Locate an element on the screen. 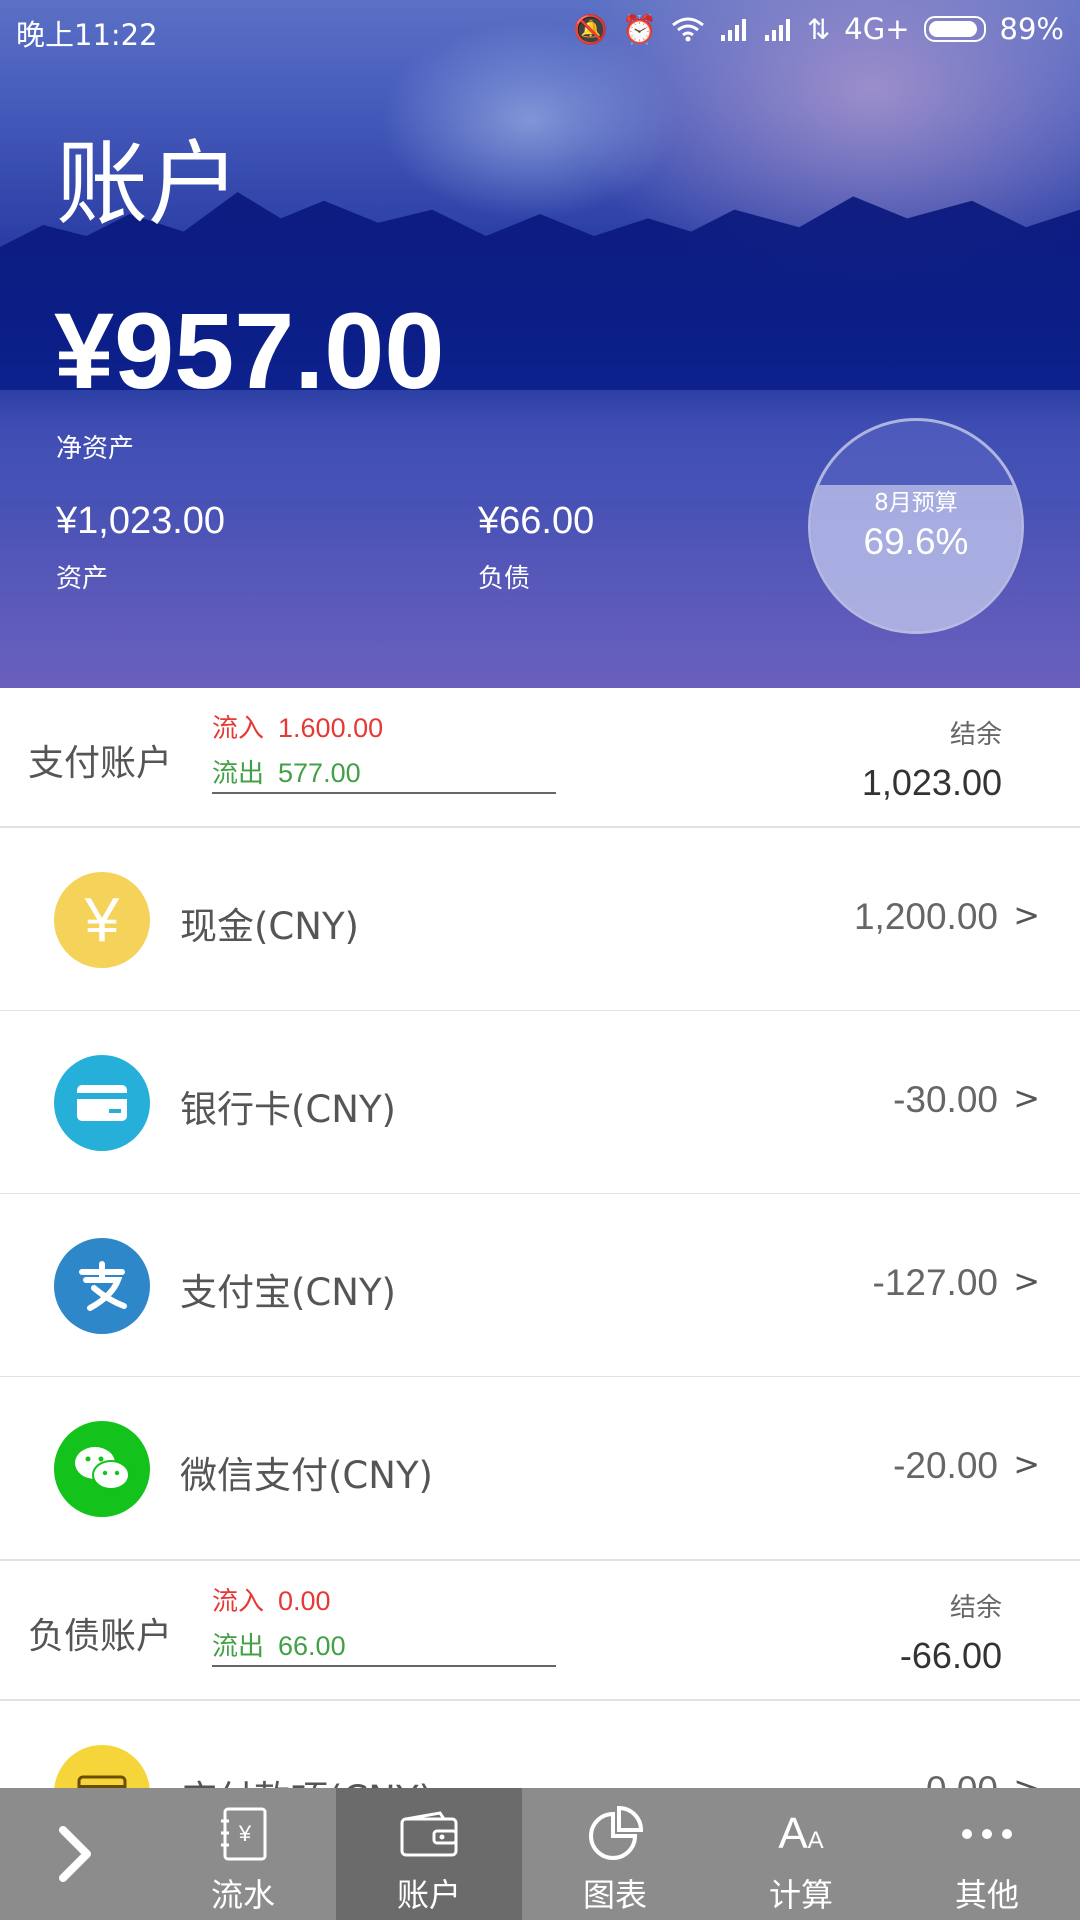  outflow: 流出 66.00 is located at coordinates (384, 1646).